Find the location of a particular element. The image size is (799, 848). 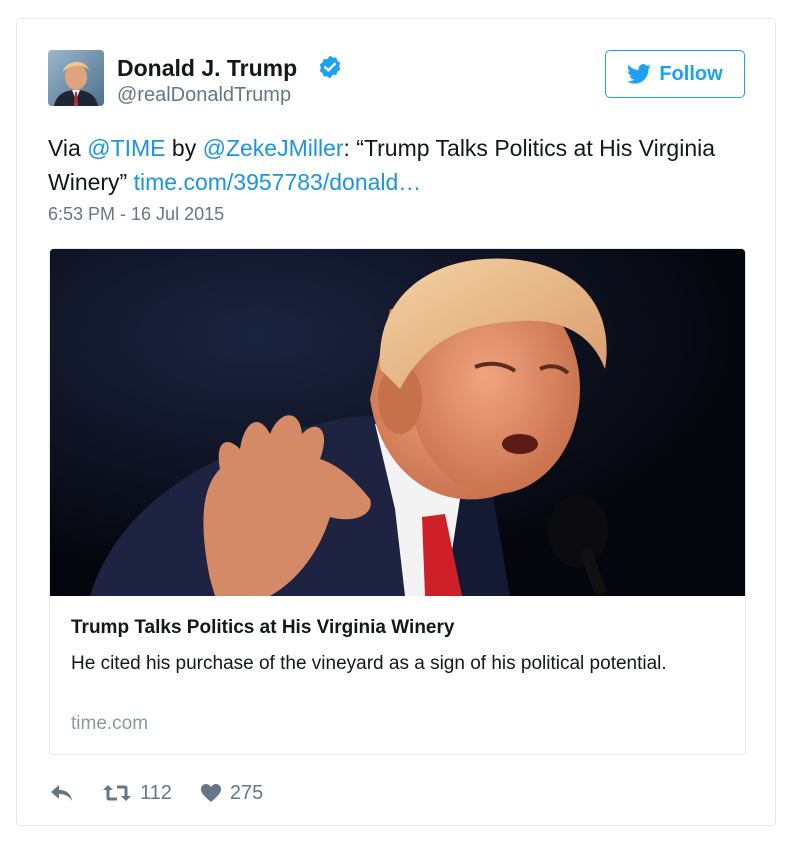

tweet-timestamp: 6:53 PM - 16 Jul 2015 is located at coordinates (136, 214).